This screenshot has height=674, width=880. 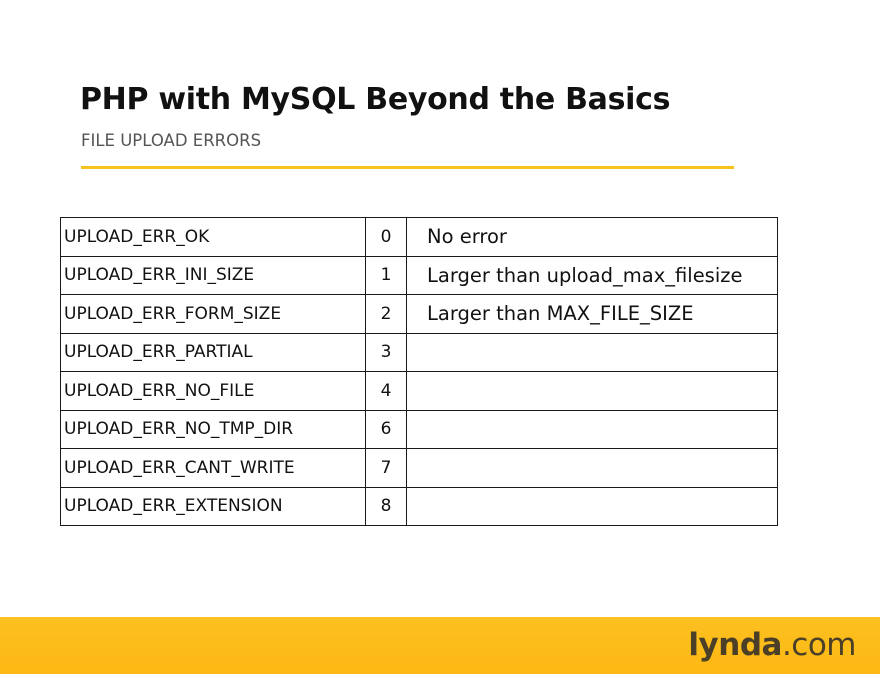 What do you see at coordinates (213, 468) in the screenshot?
I see `error-constant: UPLOAD_ERR_CANT_WRITE` at bounding box center [213, 468].